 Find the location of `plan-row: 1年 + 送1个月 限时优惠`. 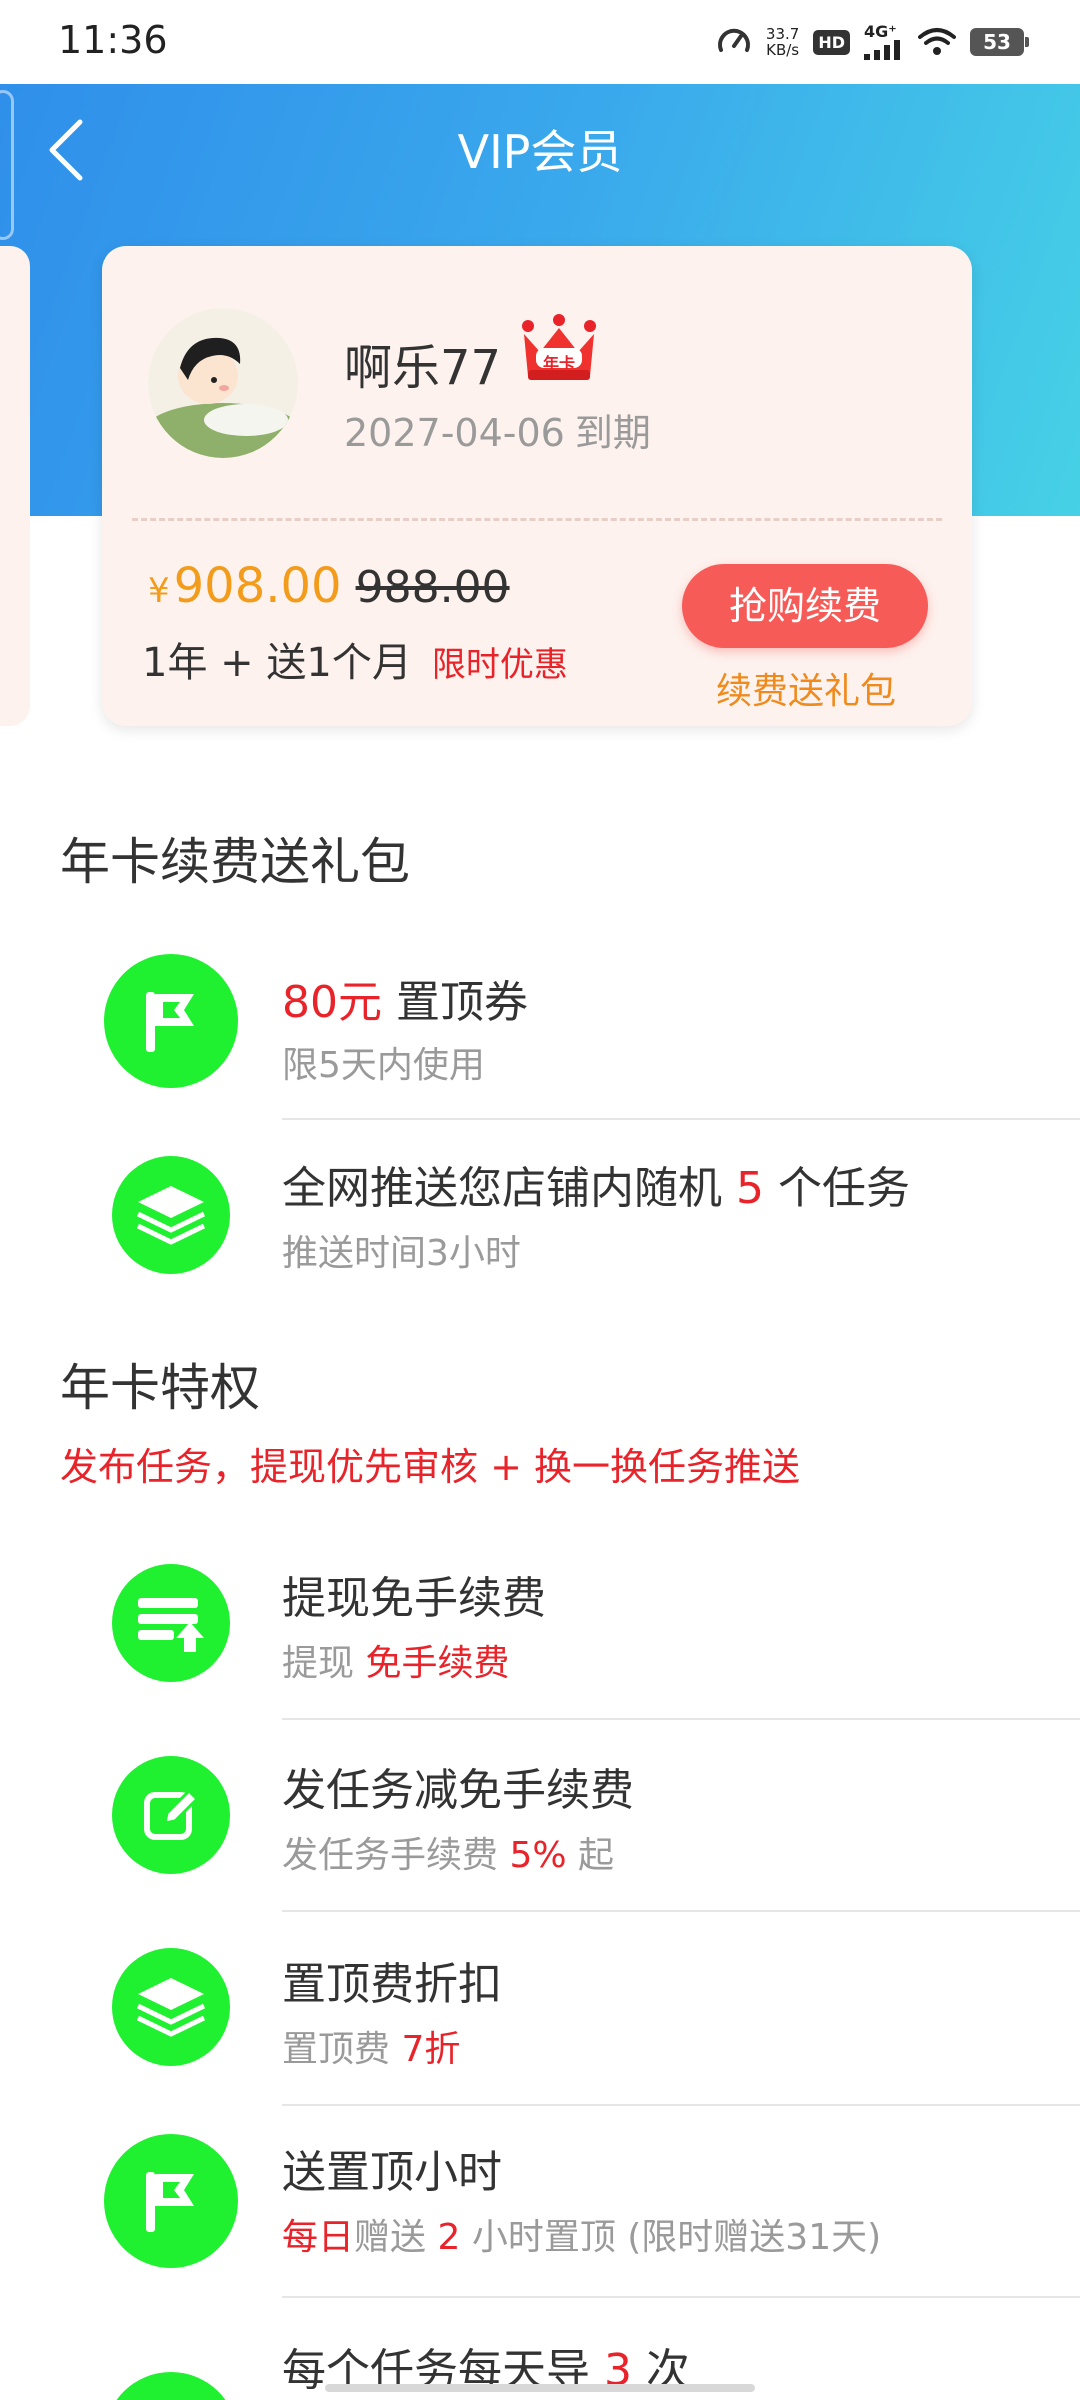

plan-row: 1年 + 送1个月 限时优惠 is located at coordinates (355, 659).